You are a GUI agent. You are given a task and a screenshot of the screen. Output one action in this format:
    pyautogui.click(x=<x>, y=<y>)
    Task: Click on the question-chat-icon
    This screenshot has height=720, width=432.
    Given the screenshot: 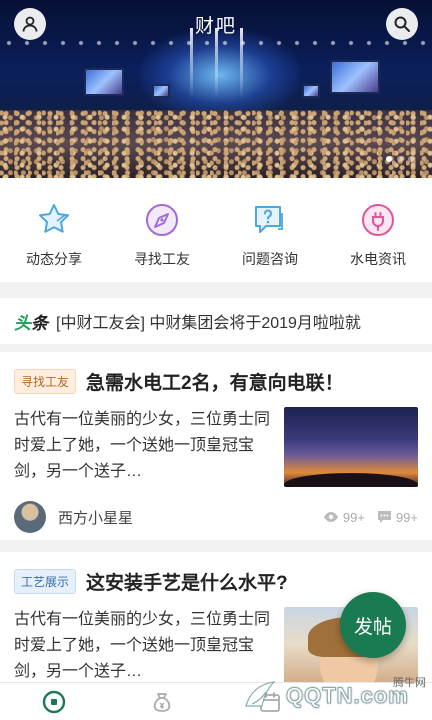 What is the action you would take?
    pyautogui.click(x=270, y=220)
    